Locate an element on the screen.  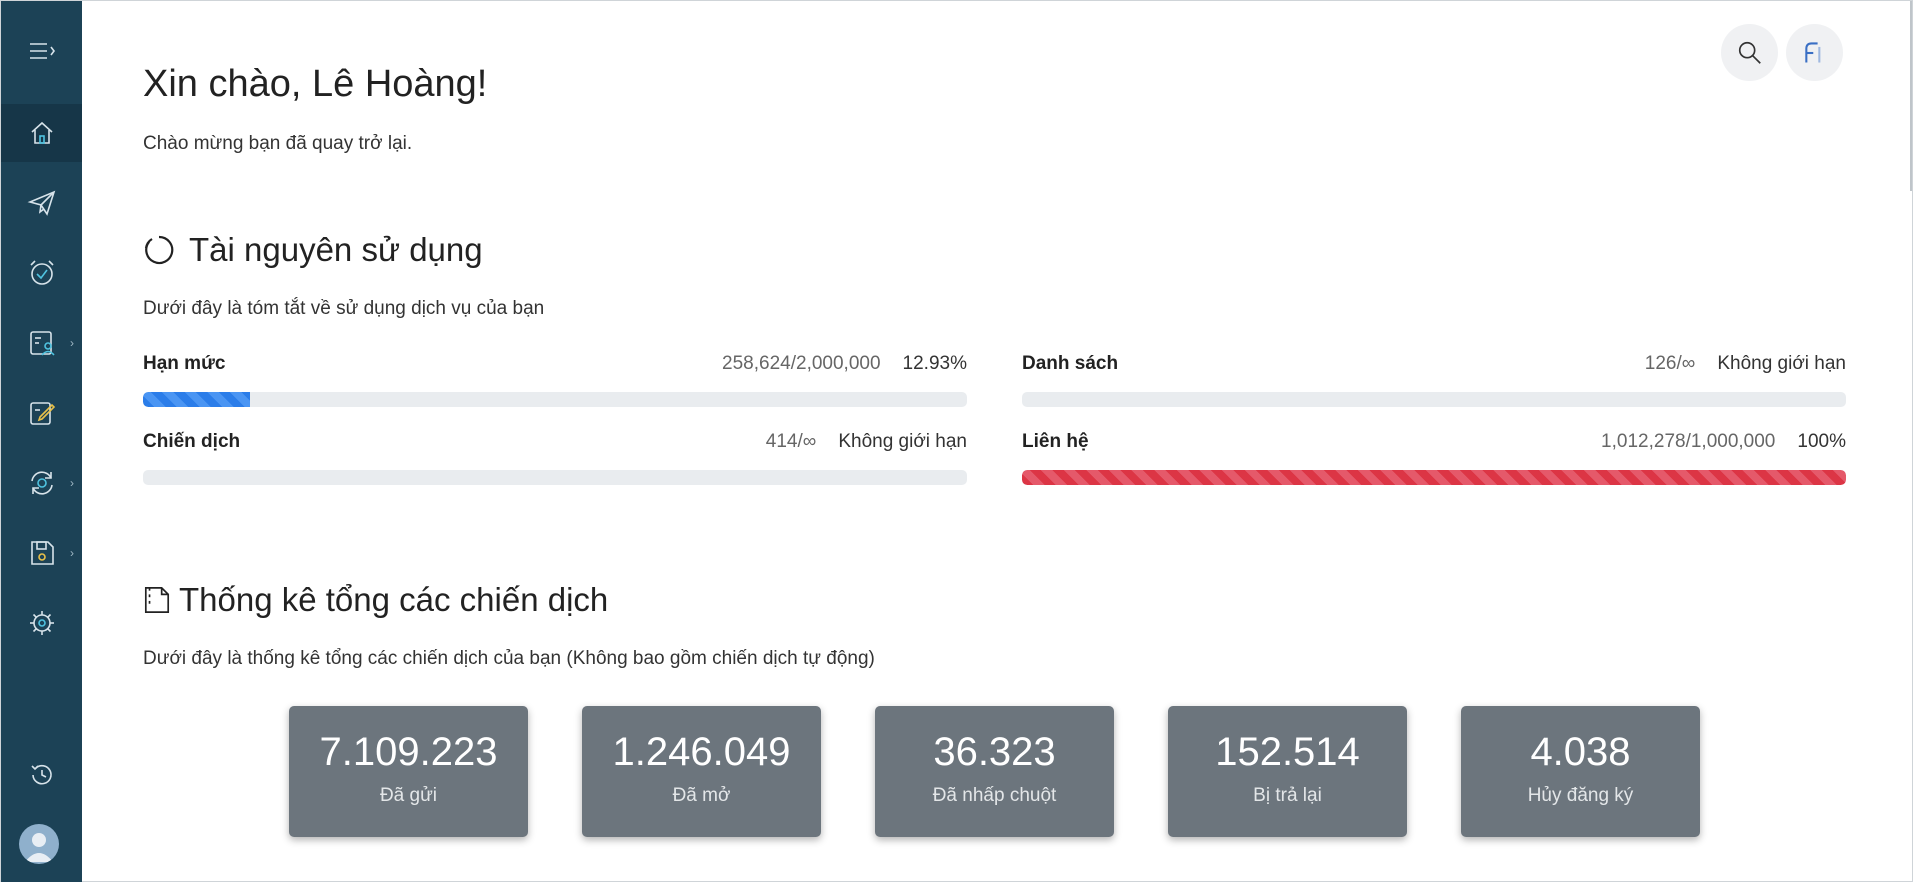
sidebar-item-settings is located at coordinates (41, 623).